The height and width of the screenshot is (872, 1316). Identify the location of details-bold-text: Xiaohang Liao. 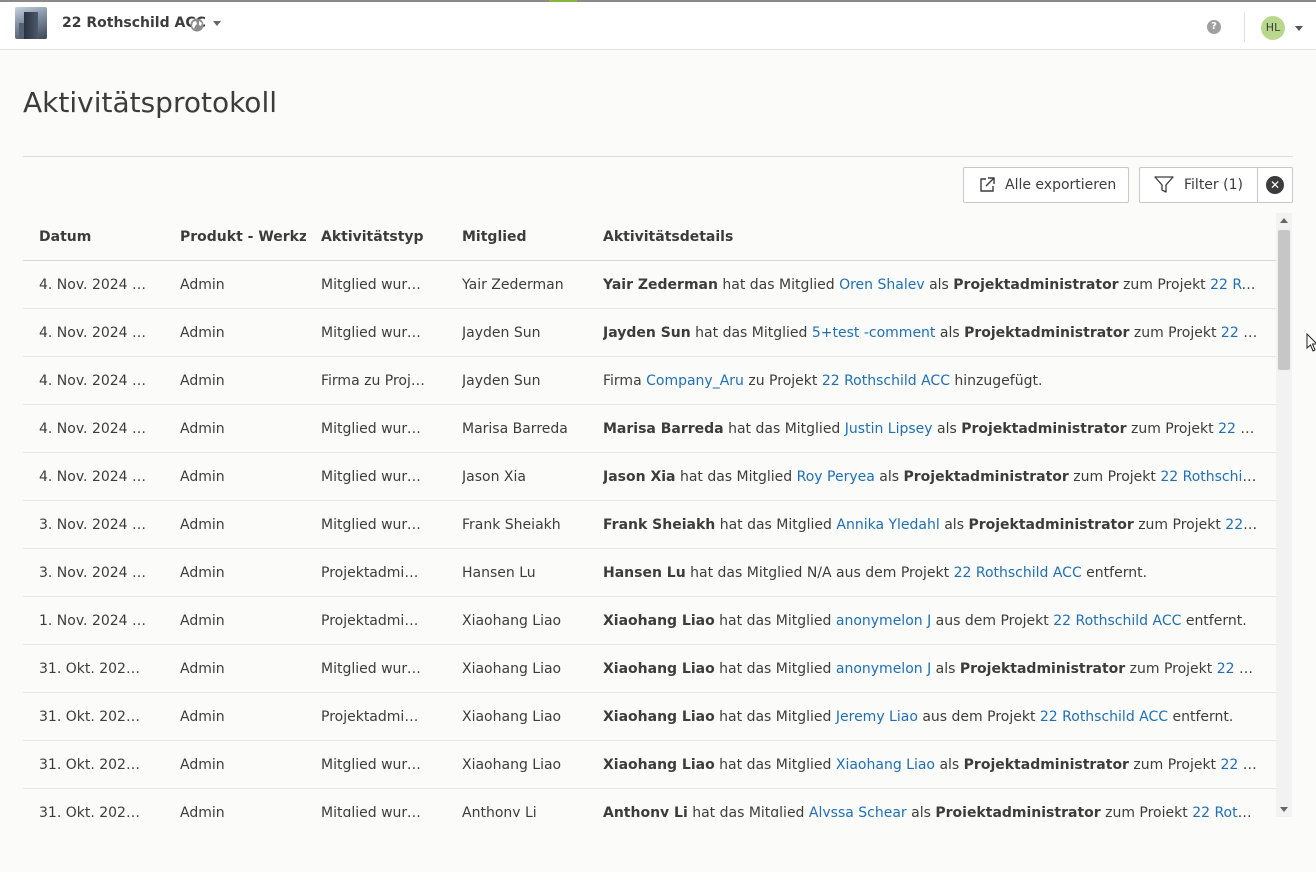
(659, 669).